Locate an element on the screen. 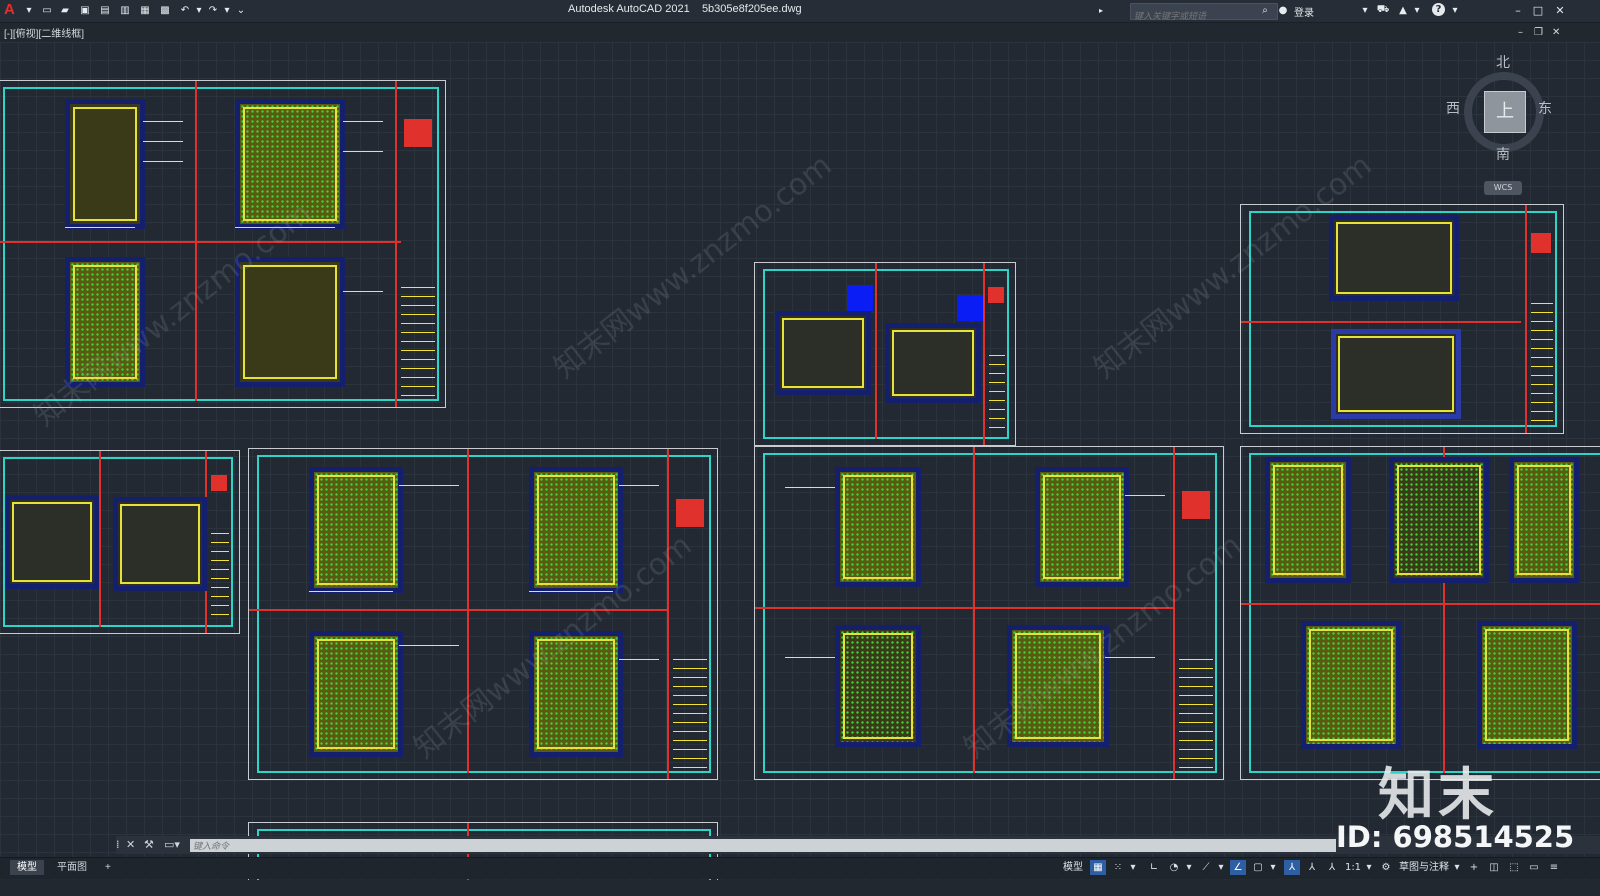 The width and height of the screenshot is (1600, 896). file-name: 5b305e8f205ee.dwg is located at coordinates (751, 9).